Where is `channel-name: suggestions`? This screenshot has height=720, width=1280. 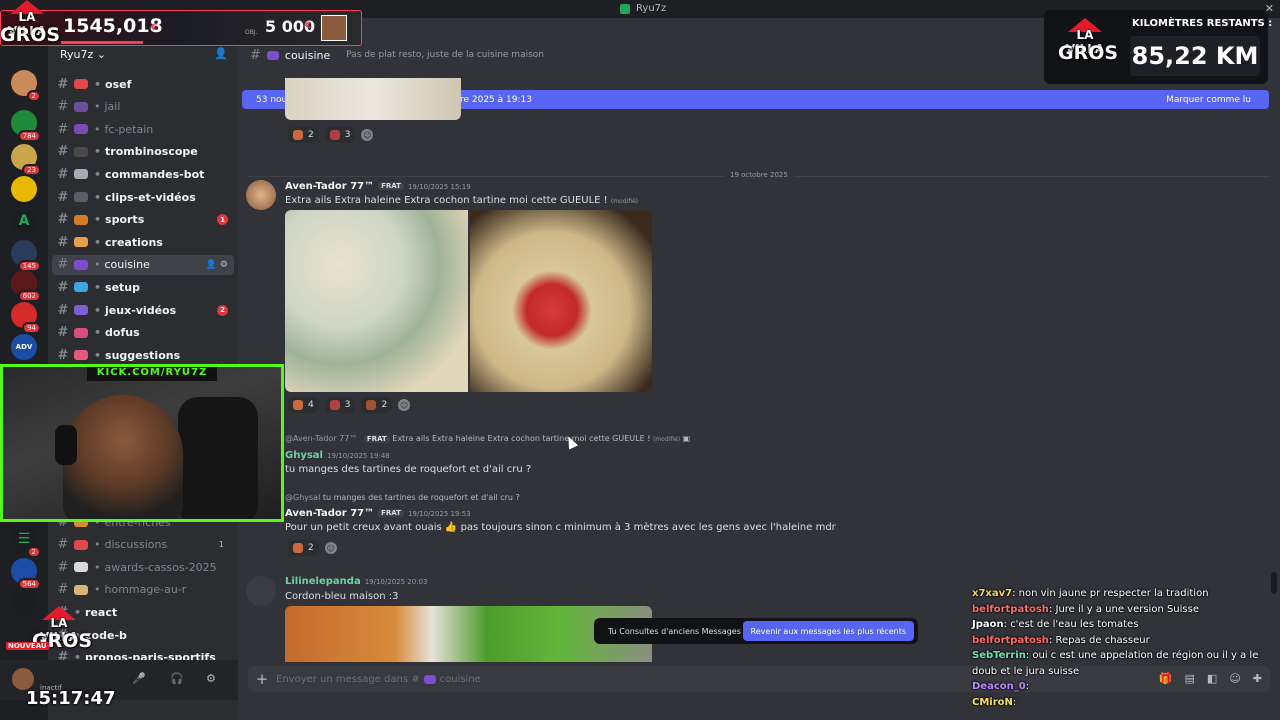
channel-name: suggestions is located at coordinates (143, 355).